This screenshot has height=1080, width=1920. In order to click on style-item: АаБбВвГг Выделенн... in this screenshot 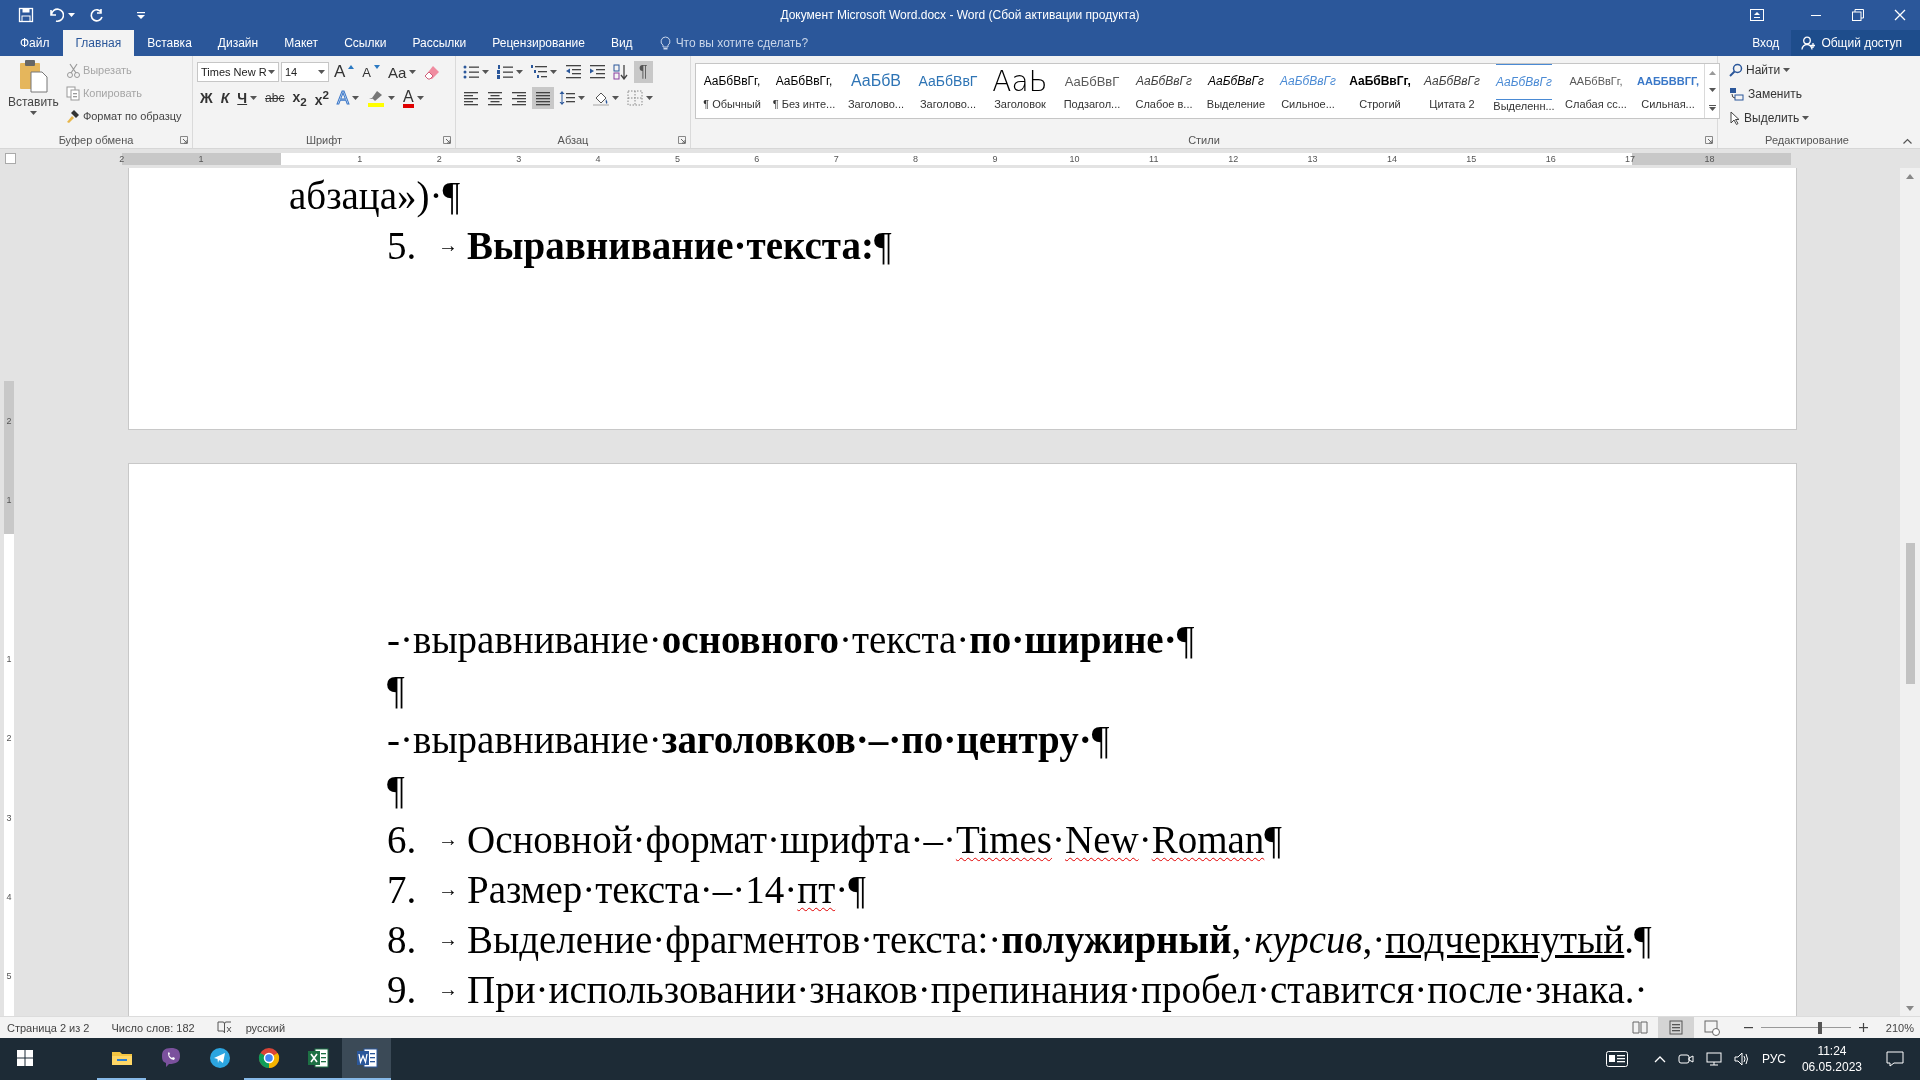, I will do `click(1524, 91)`.